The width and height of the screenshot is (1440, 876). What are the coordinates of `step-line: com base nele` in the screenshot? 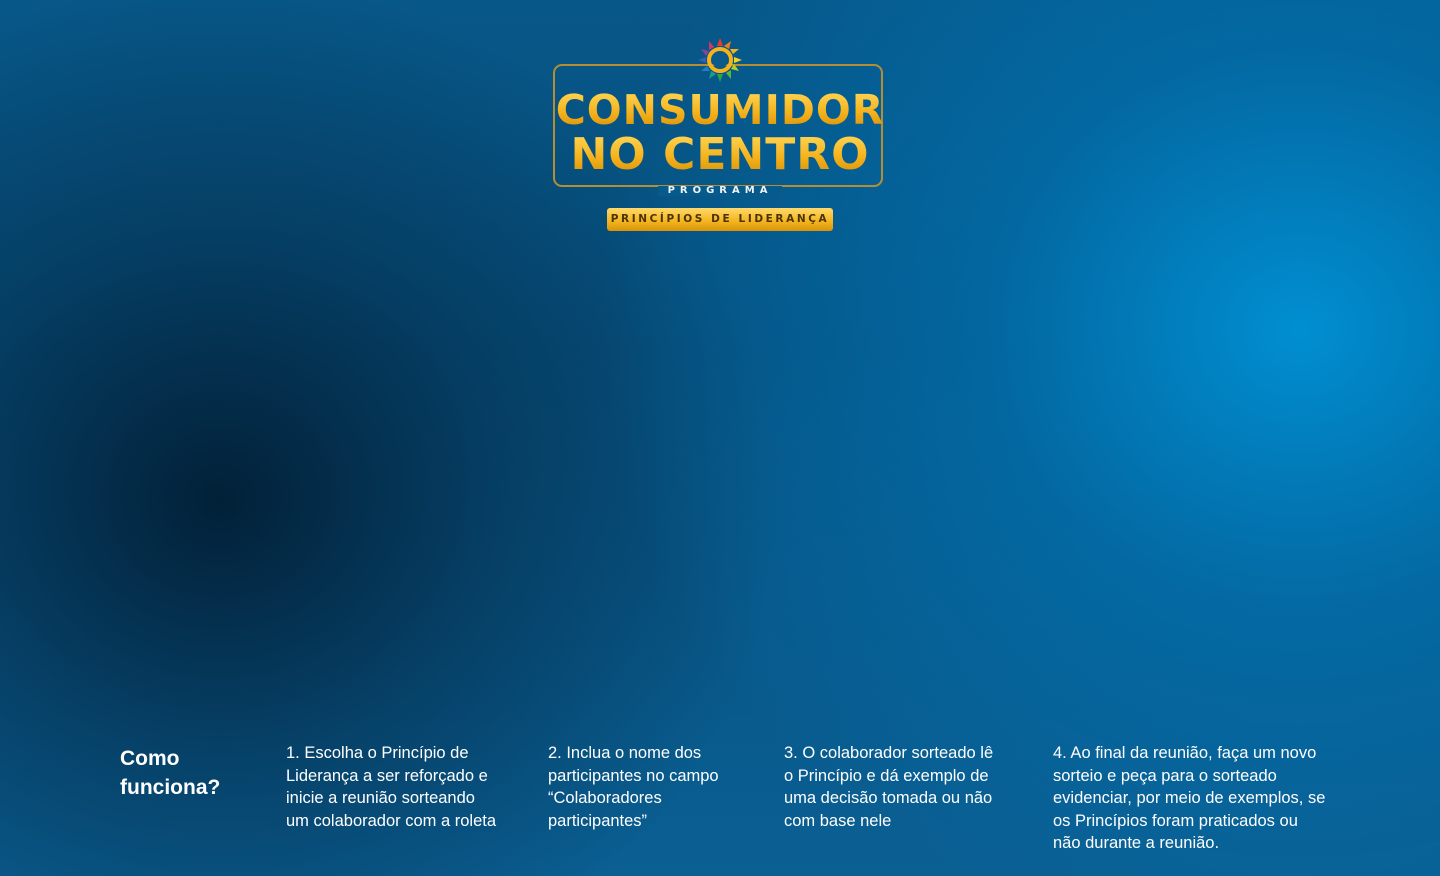 It's located at (838, 820).